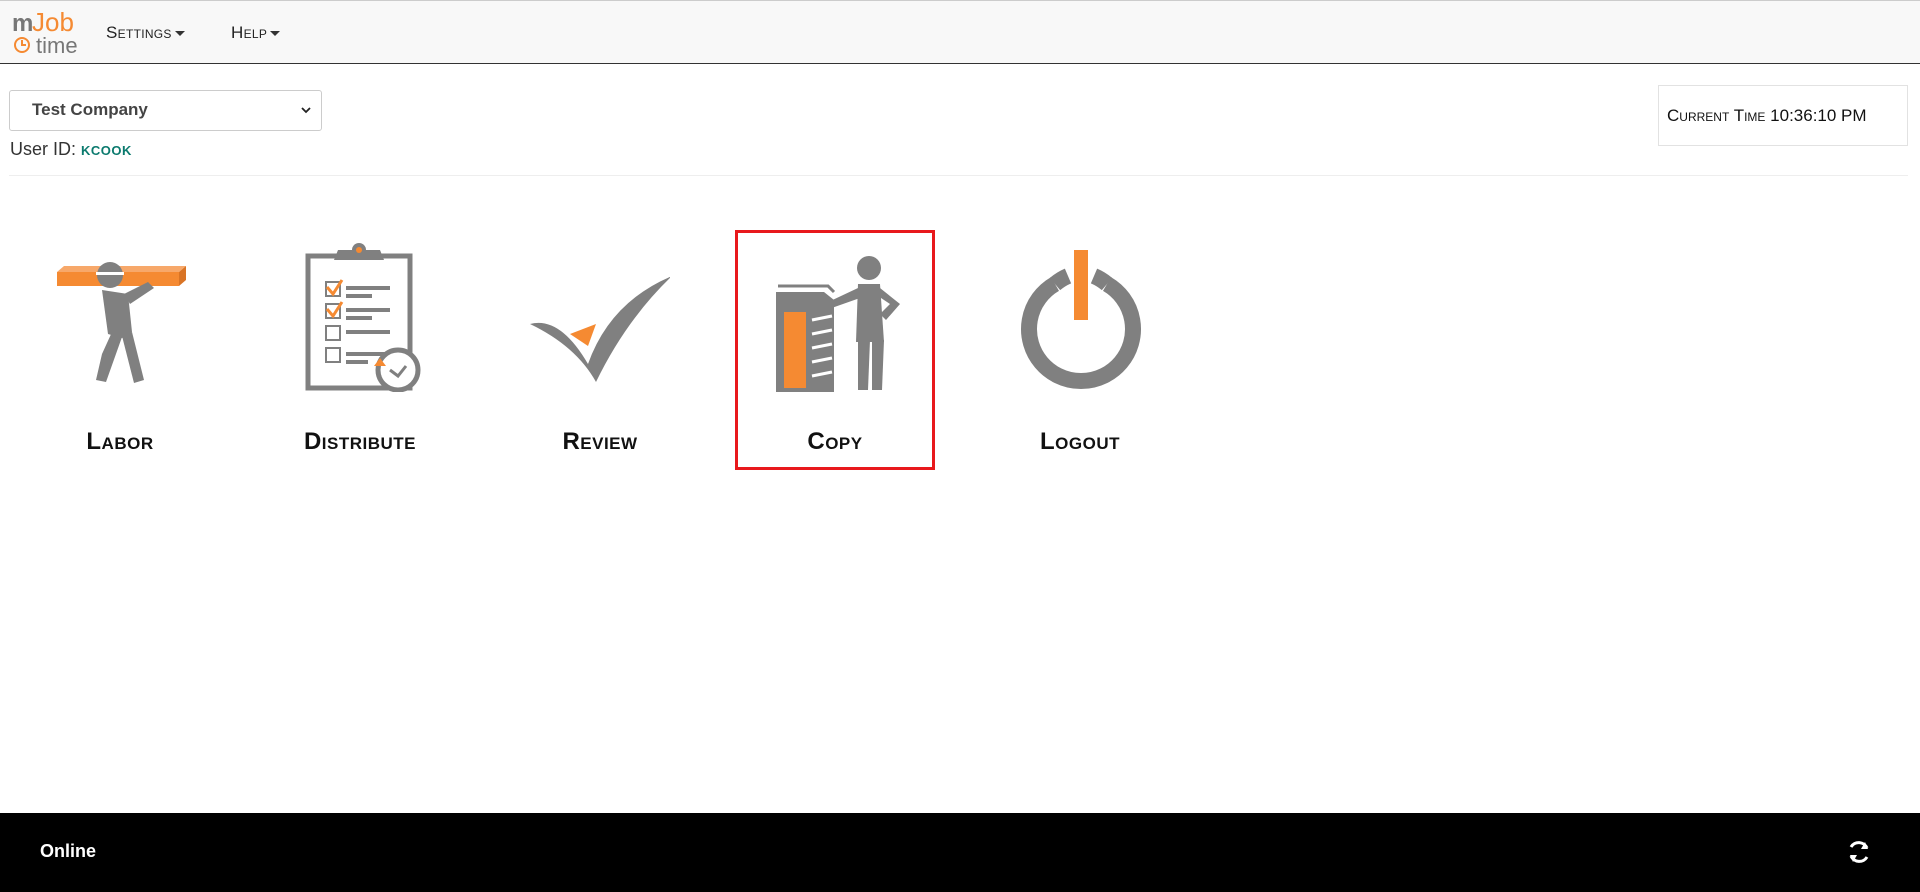  What do you see at coordinates (90, 109) in the screenshot?
I see `company-select-value: Test Company` at bounding box center [90, 109].